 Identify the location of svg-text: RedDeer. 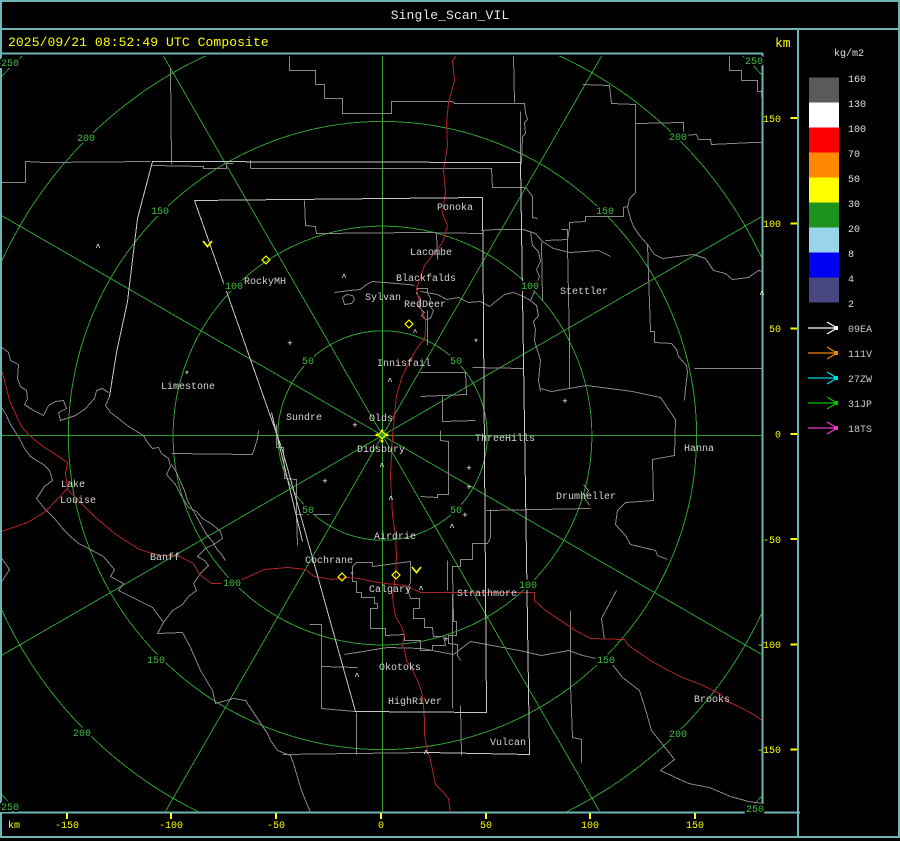
(425, 305).